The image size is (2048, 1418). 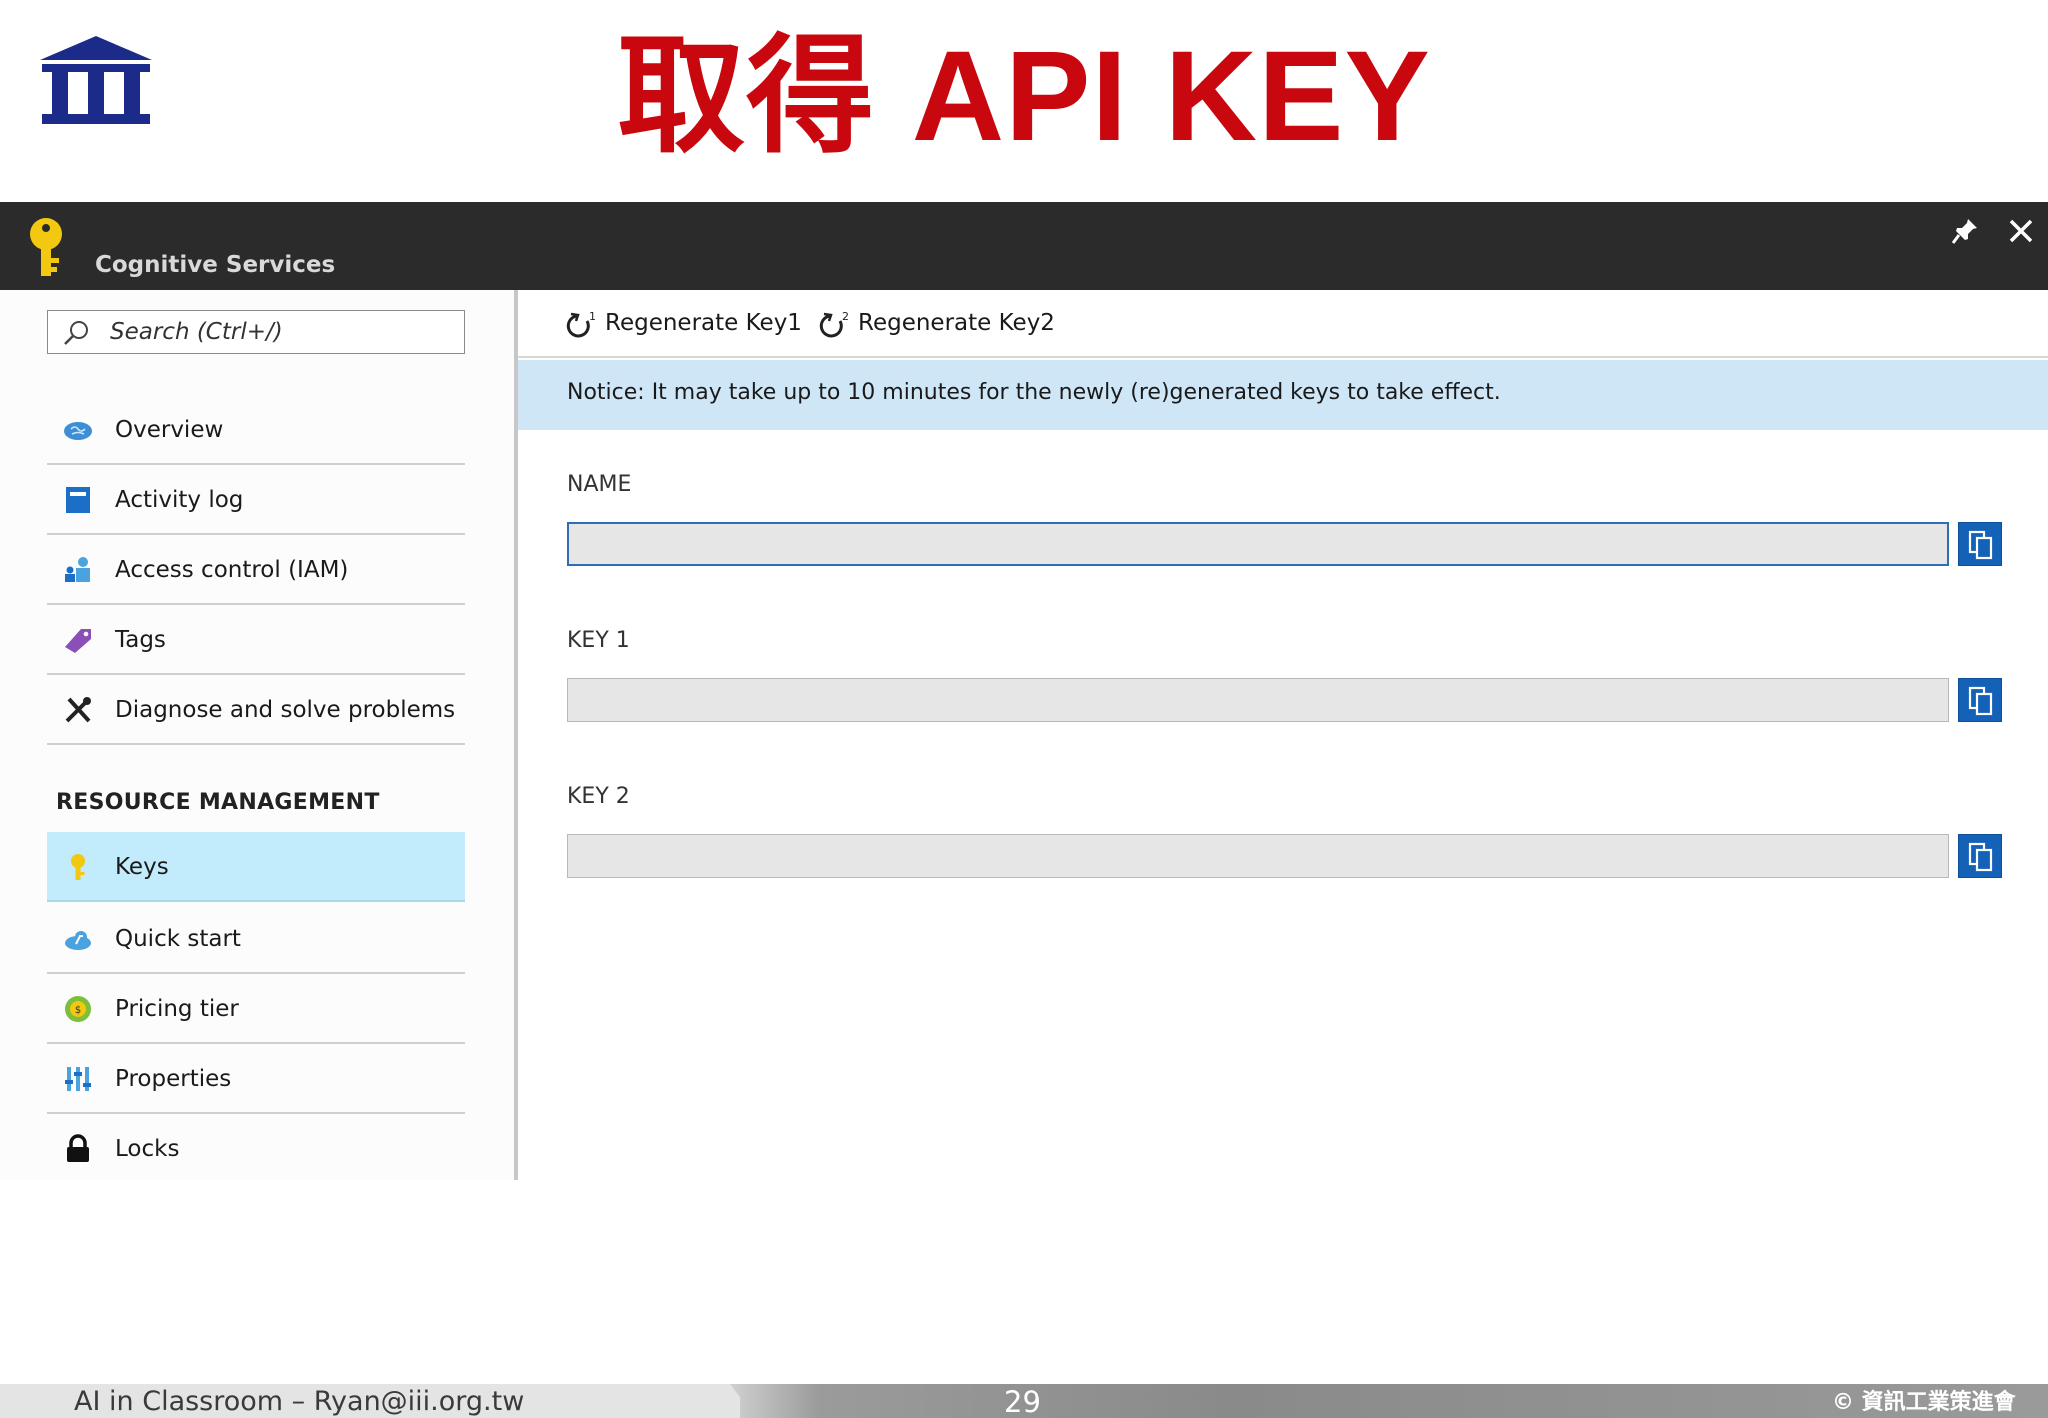 What do you see at coordinates (78, 500) in the screenshot?
I see `activity-log-icon` at bounding box center [78, 500].